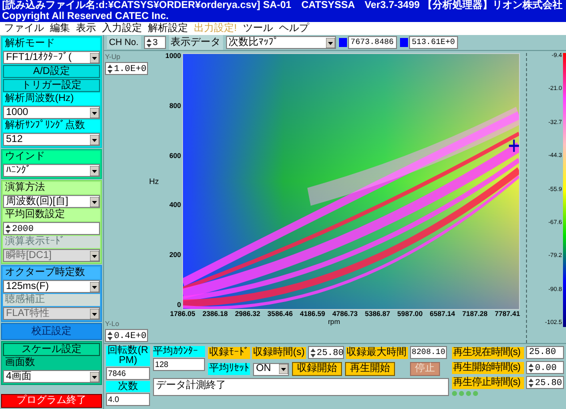 The image size is (566, 409). Describe the element at coordinates (229, 369) in the screenshot. I see `average-reset-label: 平均ﾘｾｯﾄ` at that location.